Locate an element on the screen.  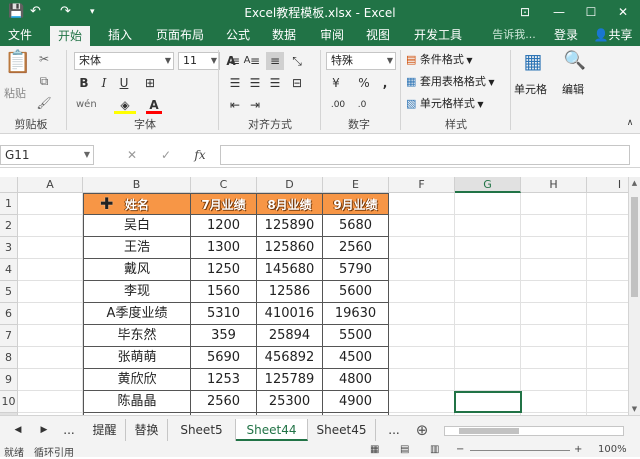
editing-button: 编辑 is located at coordinates (573, 90).